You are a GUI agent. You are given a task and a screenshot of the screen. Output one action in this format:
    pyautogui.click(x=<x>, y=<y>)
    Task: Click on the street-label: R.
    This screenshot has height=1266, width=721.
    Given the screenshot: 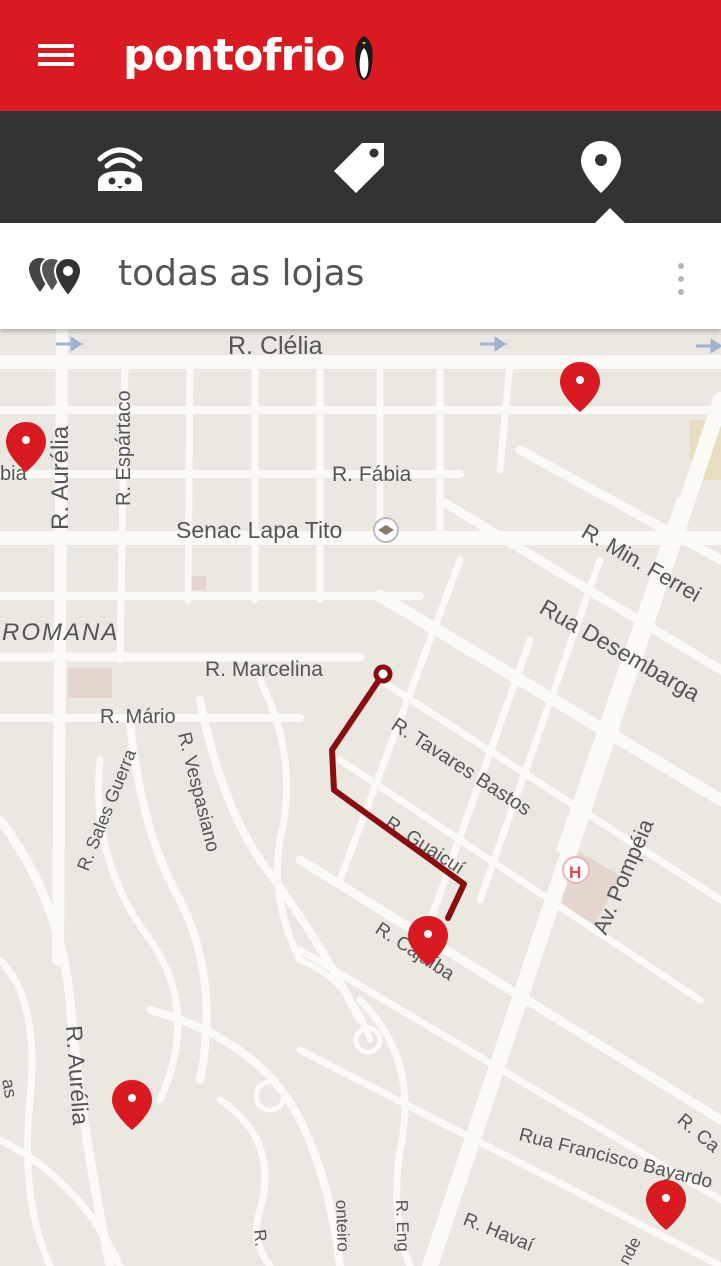 What is the action you would take?
    pyautogui.click(x=260, y=1237)
    